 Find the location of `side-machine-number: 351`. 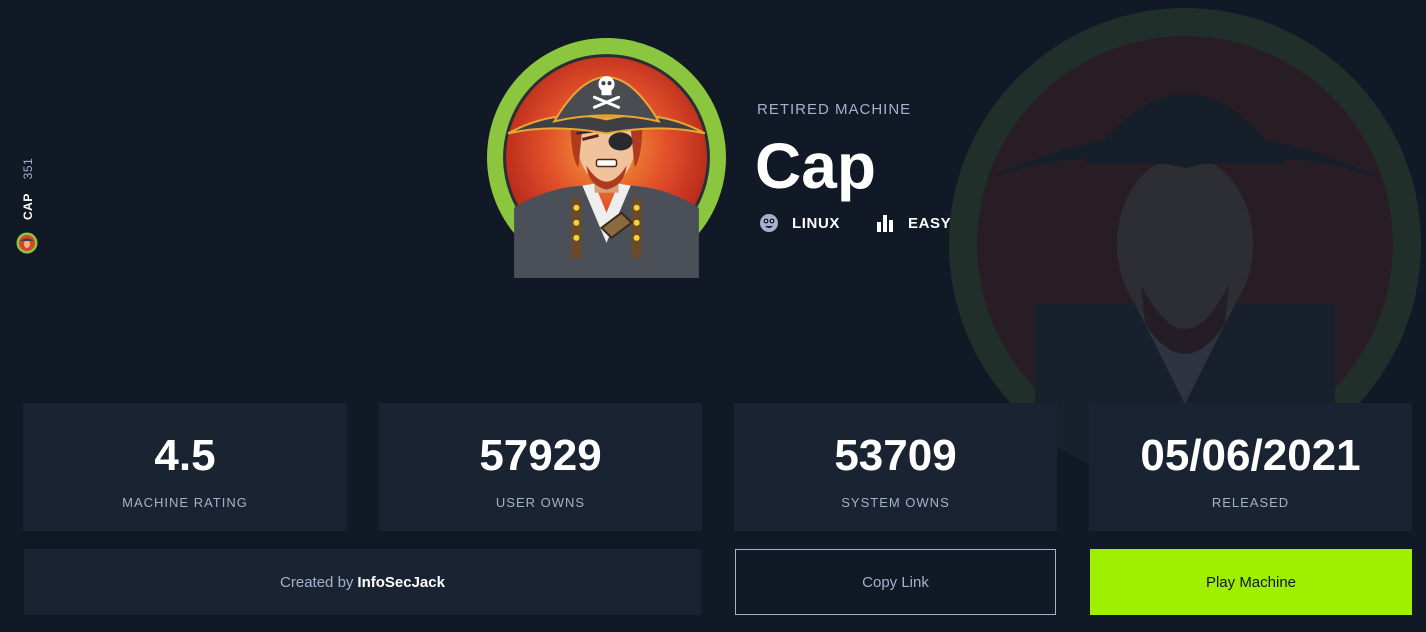

side-machine-number: 351 is located at coordinates (28, 168).